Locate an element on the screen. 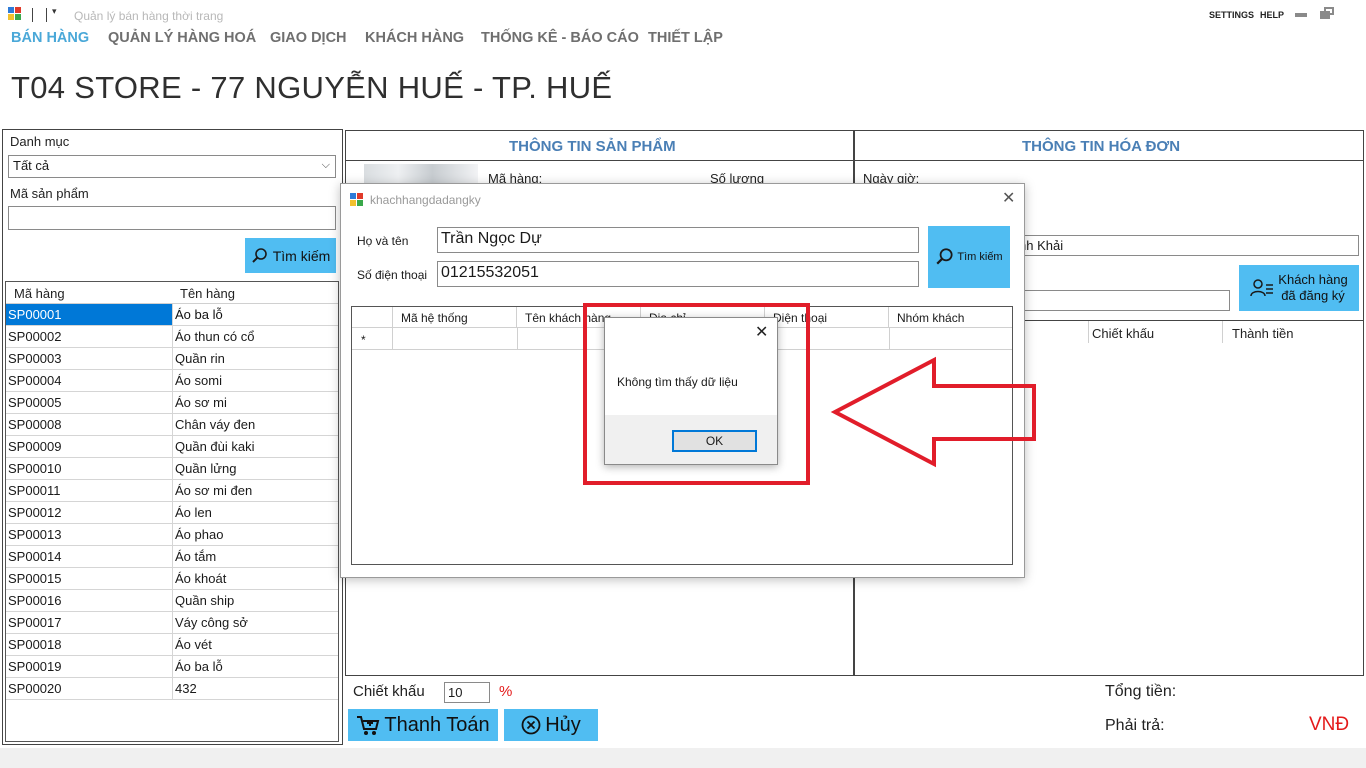 Image resolution: width=1366 pixels, height=768 pixels. row-header-corner is located at coordinates (372, 317).